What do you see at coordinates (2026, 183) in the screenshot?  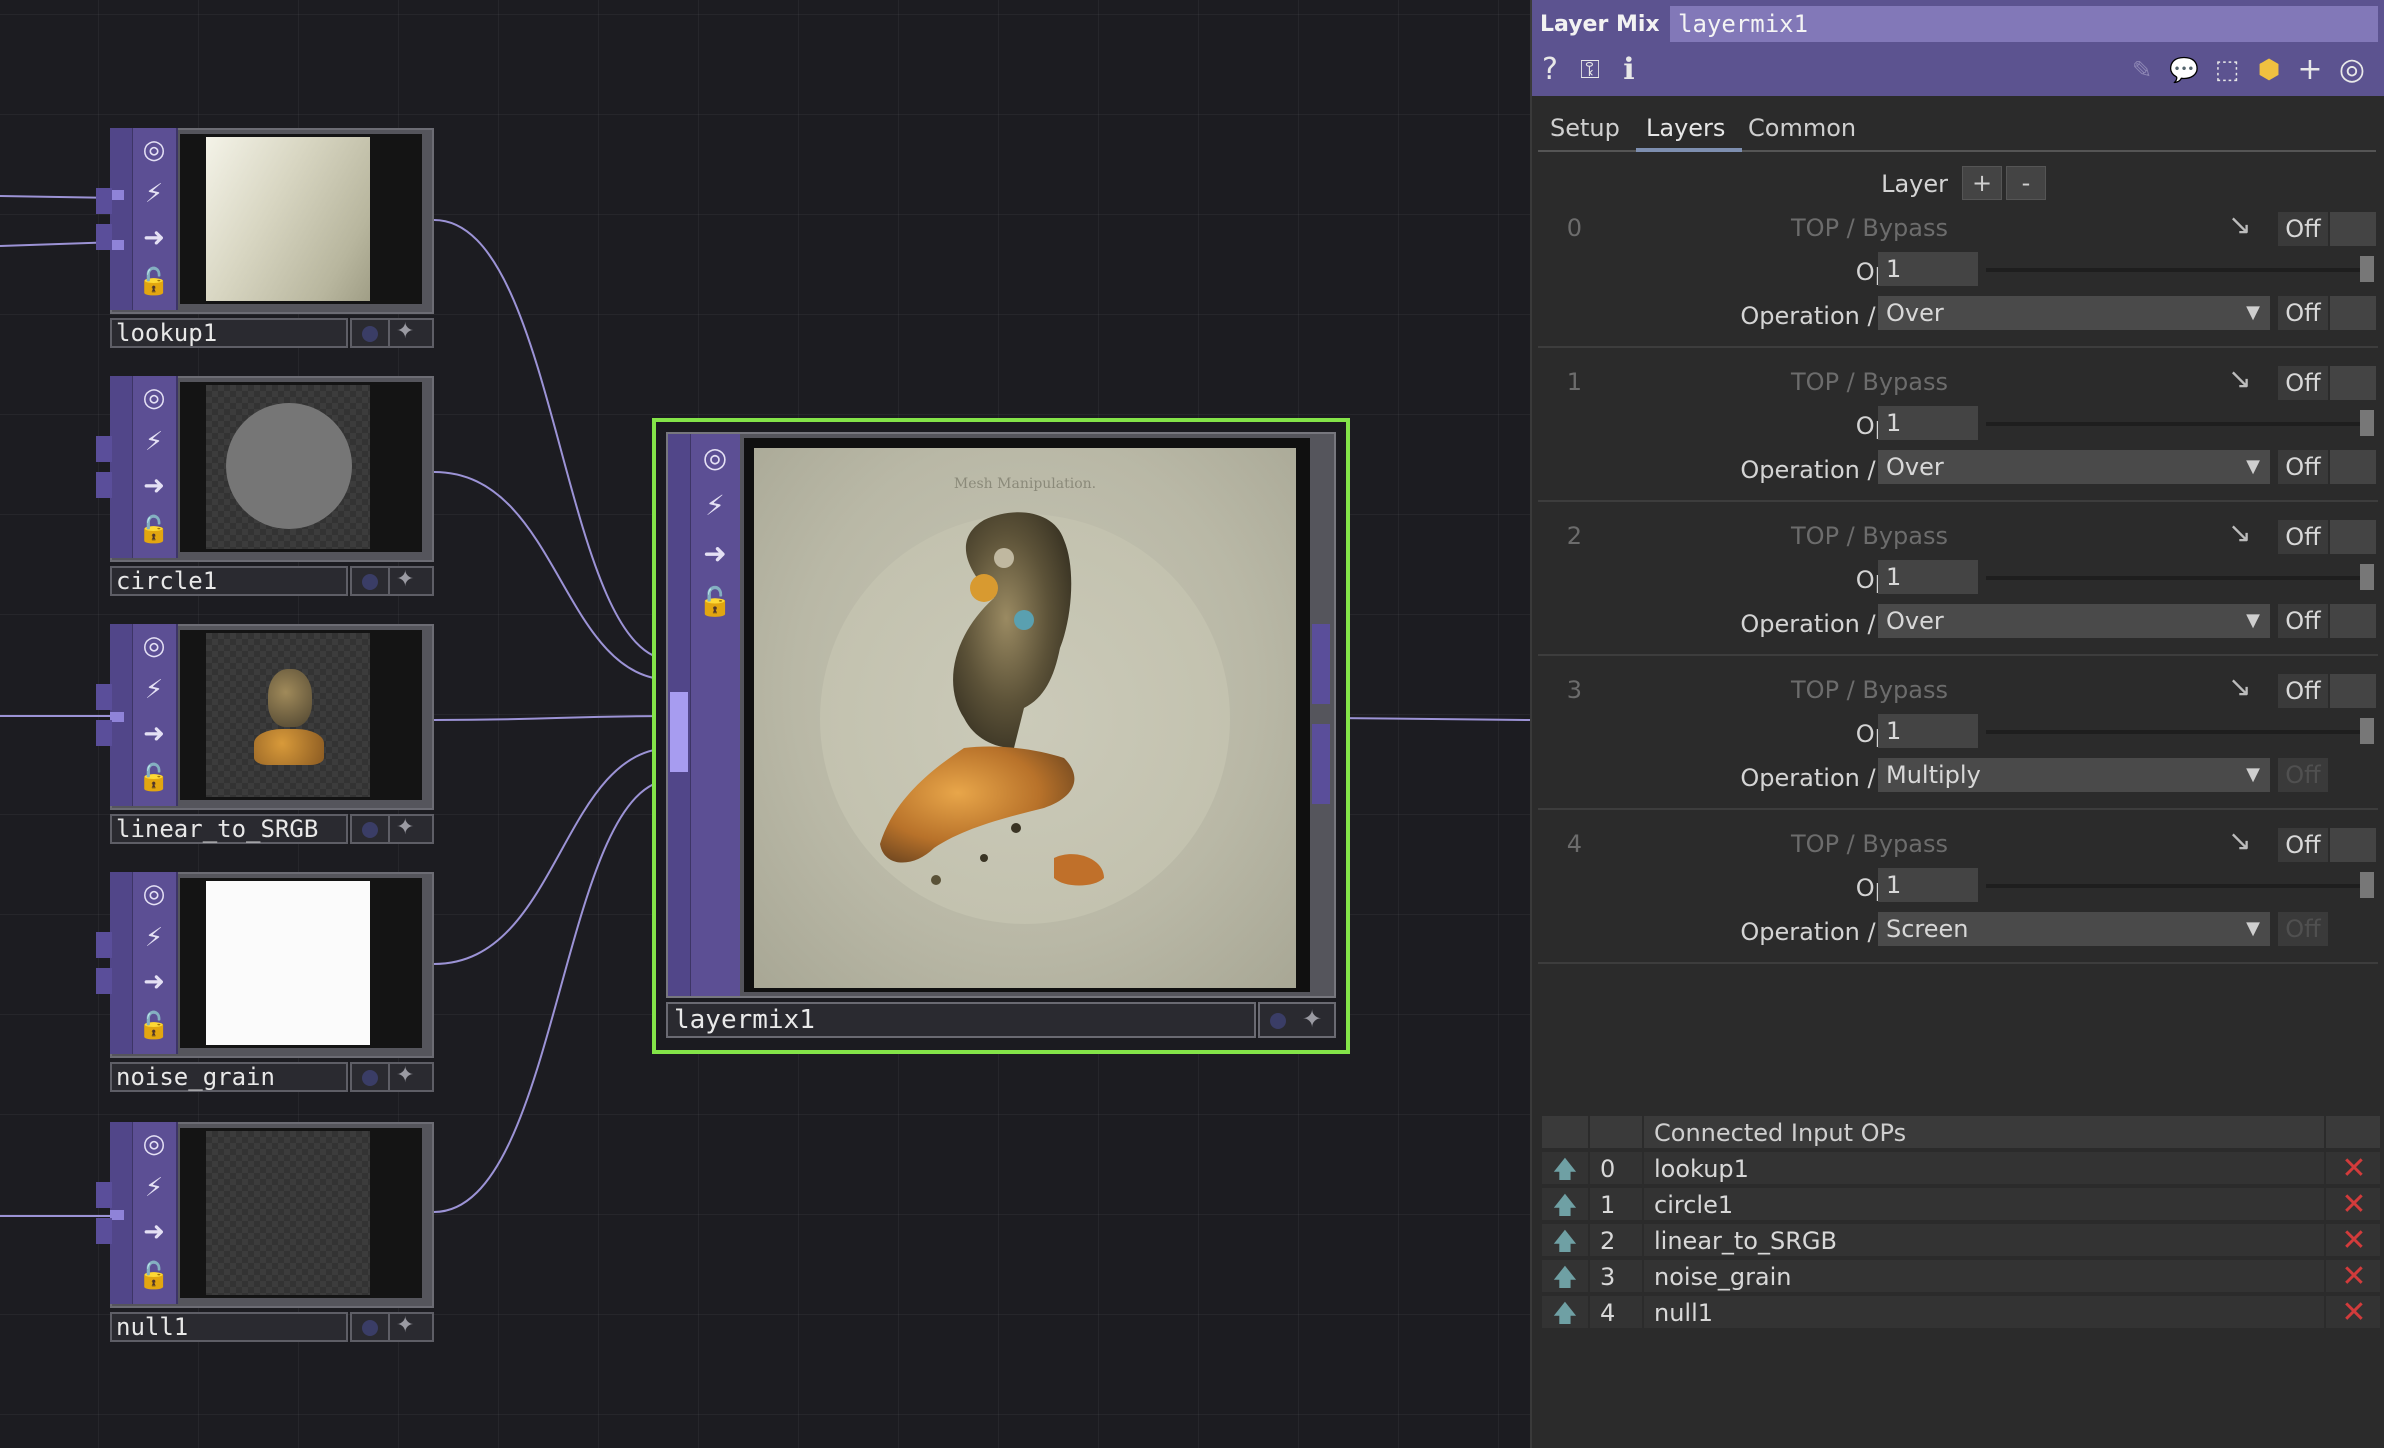 I see `remove-layer-button: -` at bounding box center [2026, 183].